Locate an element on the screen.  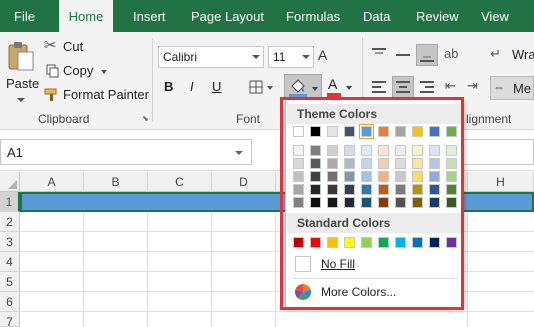
tab-home: Home is located at coordinates (86, 16).